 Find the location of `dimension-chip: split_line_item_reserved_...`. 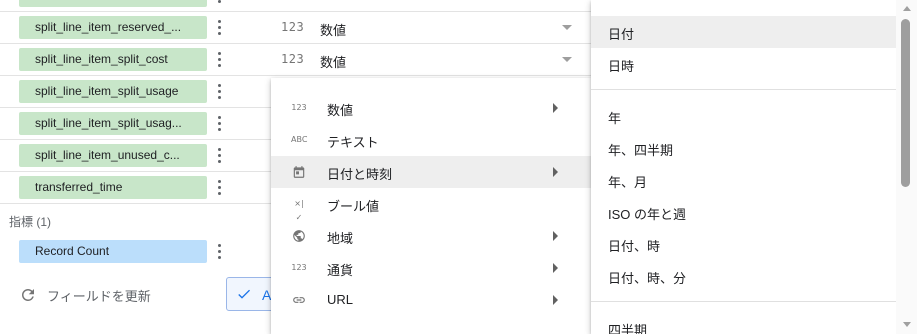

dimension-chip: split_line_item_reserved_... is located at coordinates (113, 27).